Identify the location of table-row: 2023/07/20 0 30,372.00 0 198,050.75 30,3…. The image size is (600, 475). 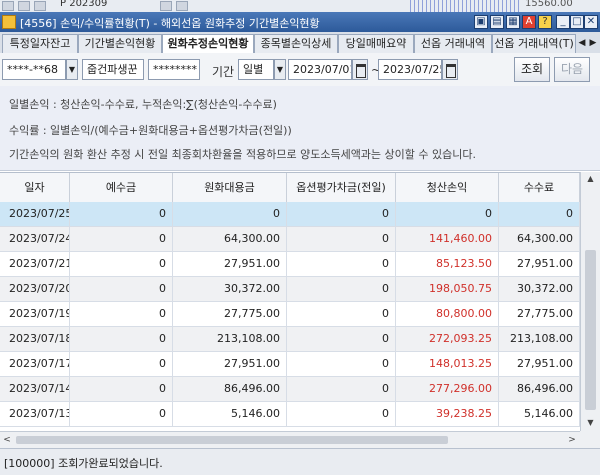
(290, 289).